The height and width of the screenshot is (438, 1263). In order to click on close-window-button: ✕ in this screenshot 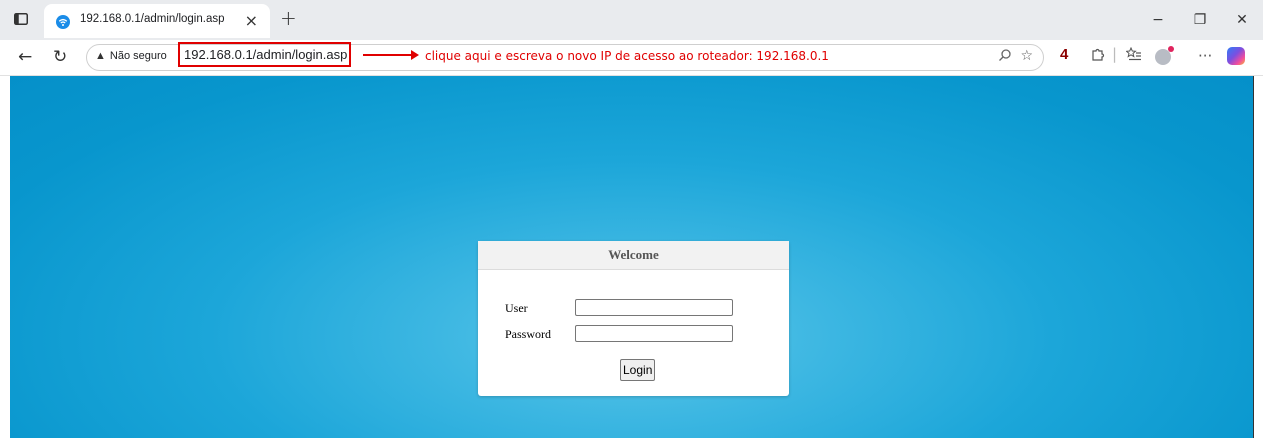, I will do `click(1242, 20)`.